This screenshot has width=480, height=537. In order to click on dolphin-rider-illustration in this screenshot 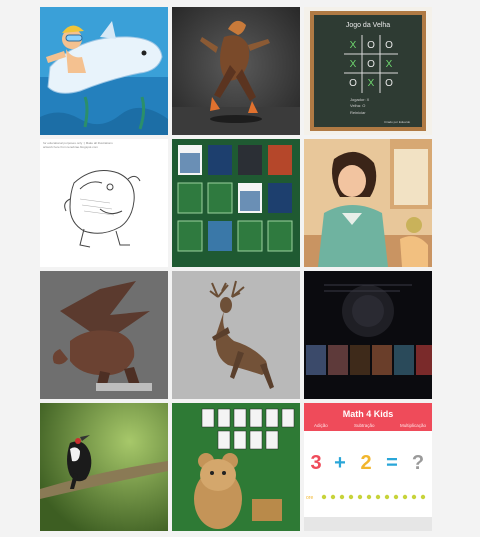, I will do `click(104, 71)`.